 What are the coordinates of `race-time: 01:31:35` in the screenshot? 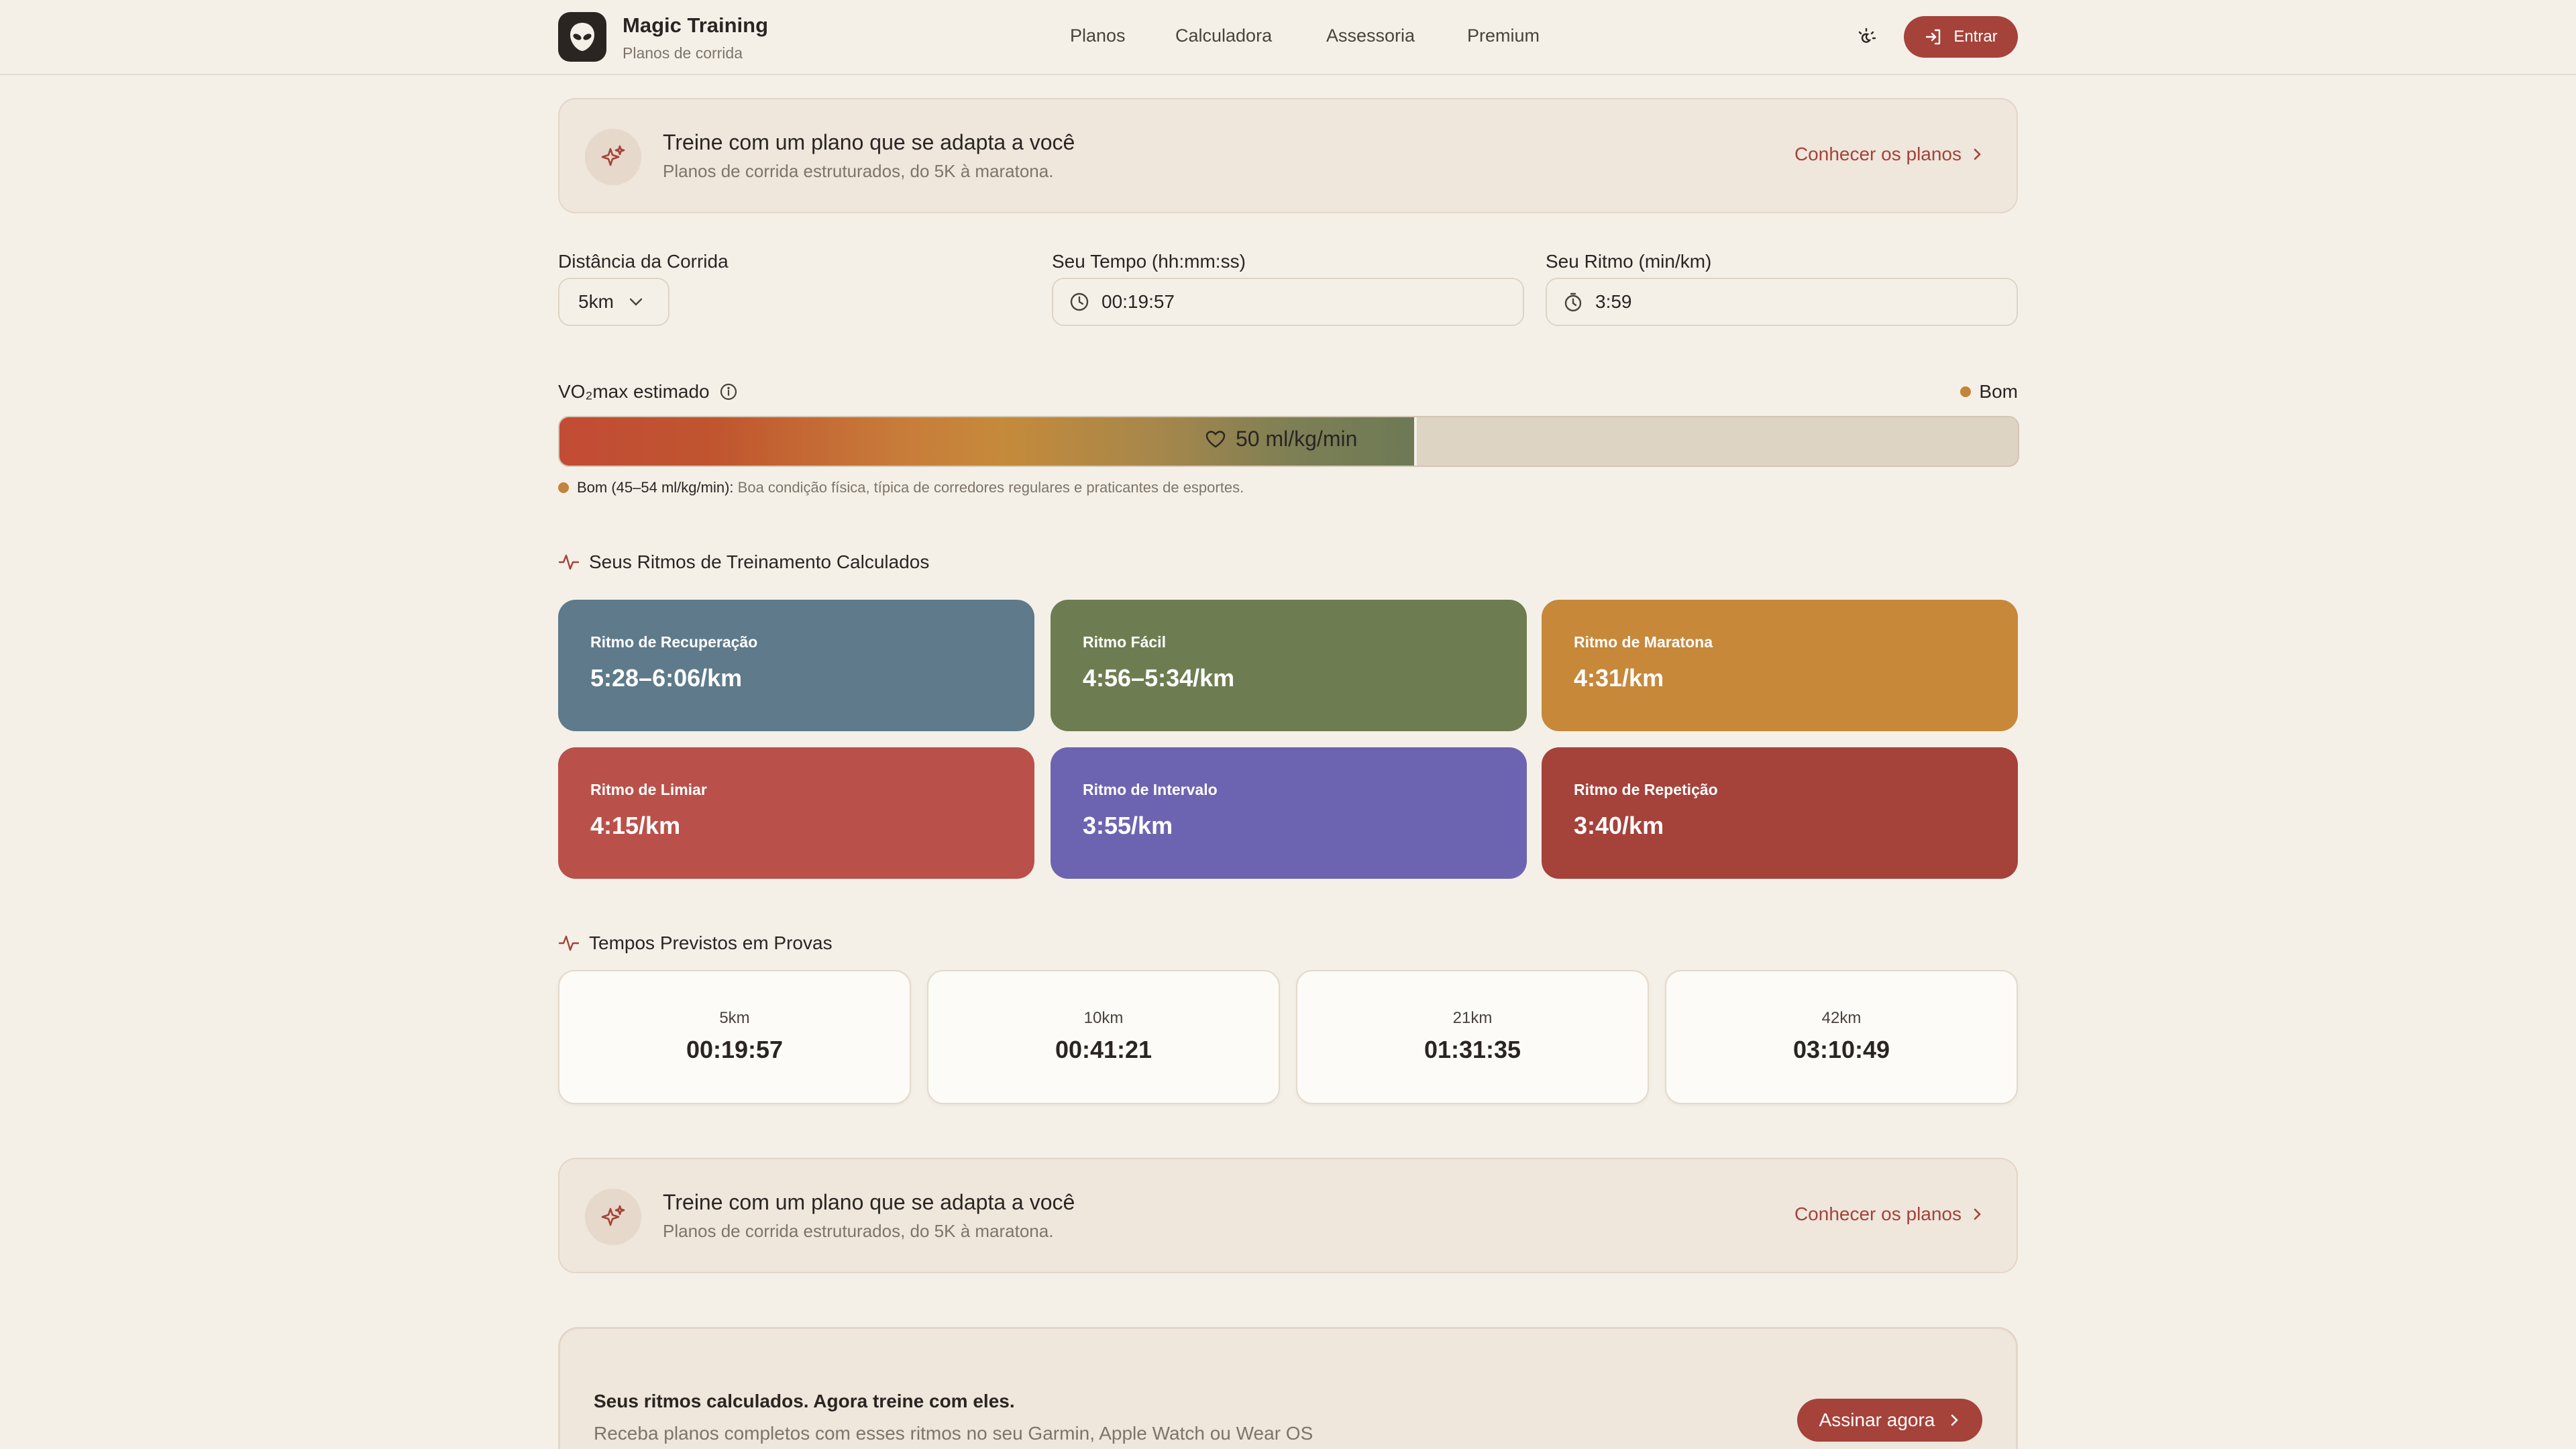 It's located at (1472, 1049).